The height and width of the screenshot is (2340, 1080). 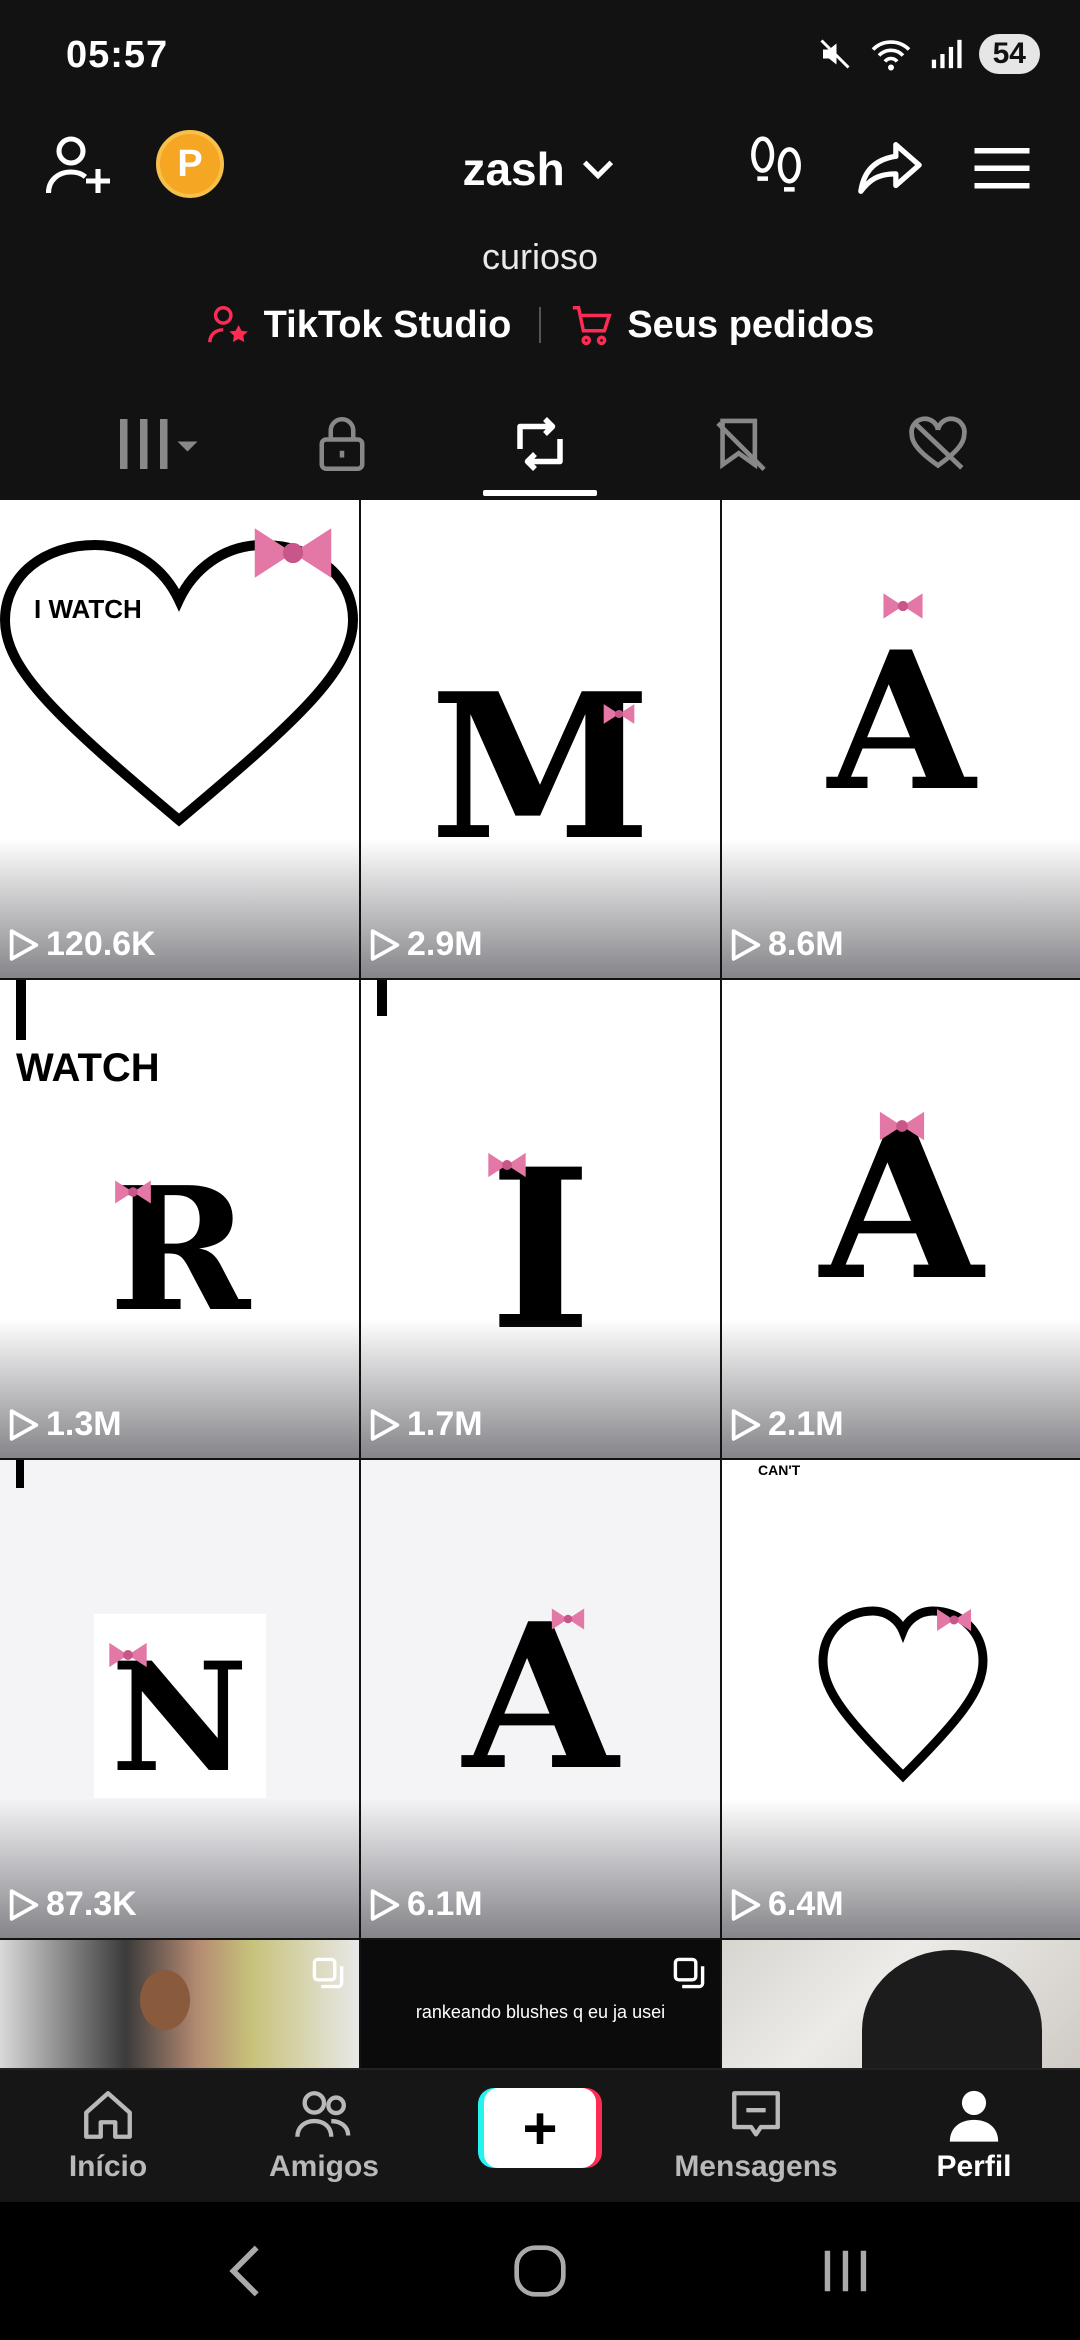 I want to click on nav-profile: Perfil, so click(x=974, y=2135).